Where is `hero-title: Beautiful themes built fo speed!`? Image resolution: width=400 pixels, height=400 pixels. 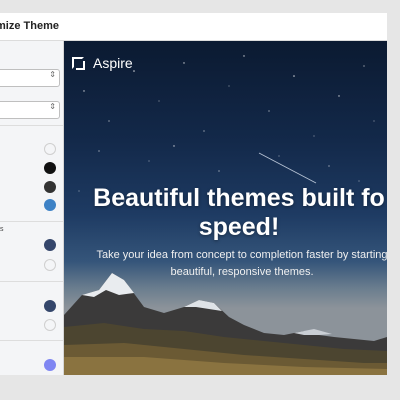 hero-title: Beautiful themes built fo speed! is located at coordinates (230, 213).